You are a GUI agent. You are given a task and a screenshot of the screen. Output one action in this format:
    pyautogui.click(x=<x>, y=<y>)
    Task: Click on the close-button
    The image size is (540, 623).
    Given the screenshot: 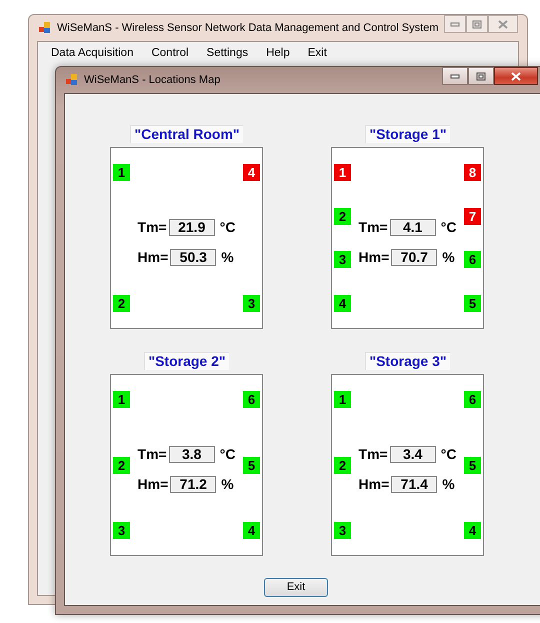 What is the action you would take?
    pyautogui.click(x=516, y=76)
    